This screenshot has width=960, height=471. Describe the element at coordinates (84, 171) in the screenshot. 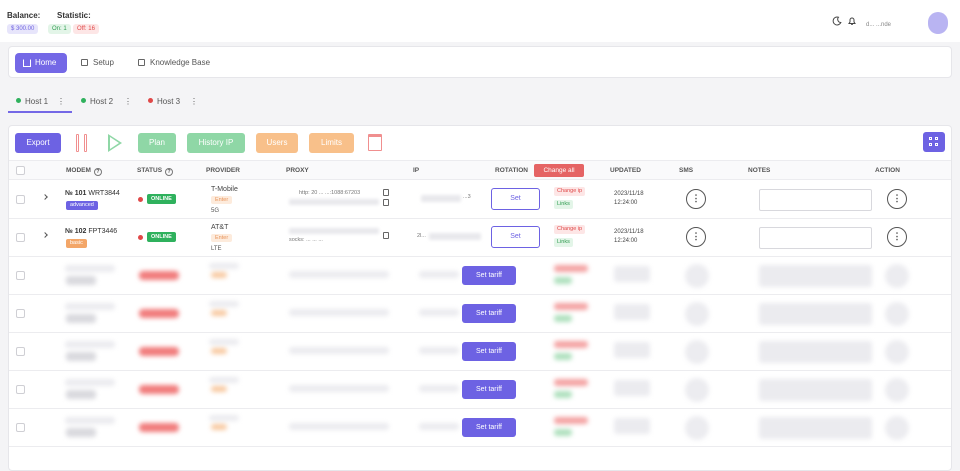

I see `header-modem: MODEM?` at that location.